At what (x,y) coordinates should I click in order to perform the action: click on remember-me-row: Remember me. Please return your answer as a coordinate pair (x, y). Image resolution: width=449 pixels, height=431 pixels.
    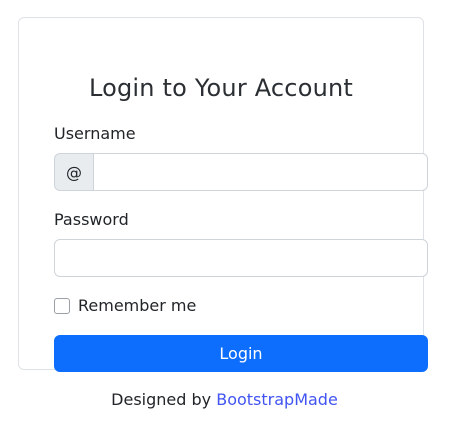
    Looking at the image, I should click on (125, 305).